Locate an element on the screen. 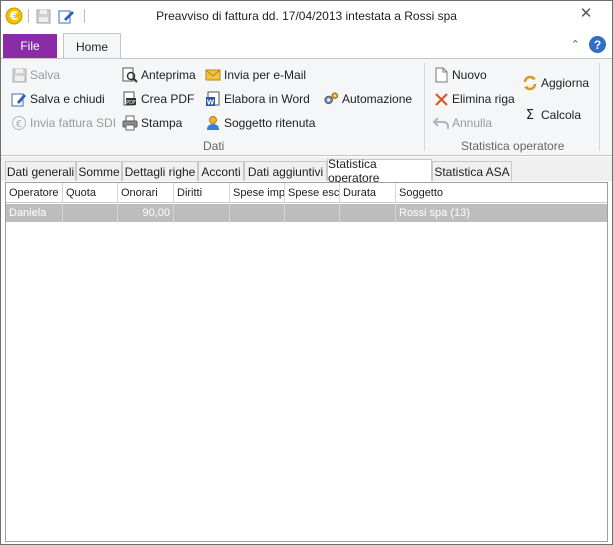 The height and width of the screenshot is (545, 613). crea-pdf-label: Crea PDF is located at coordinates (168, 99).